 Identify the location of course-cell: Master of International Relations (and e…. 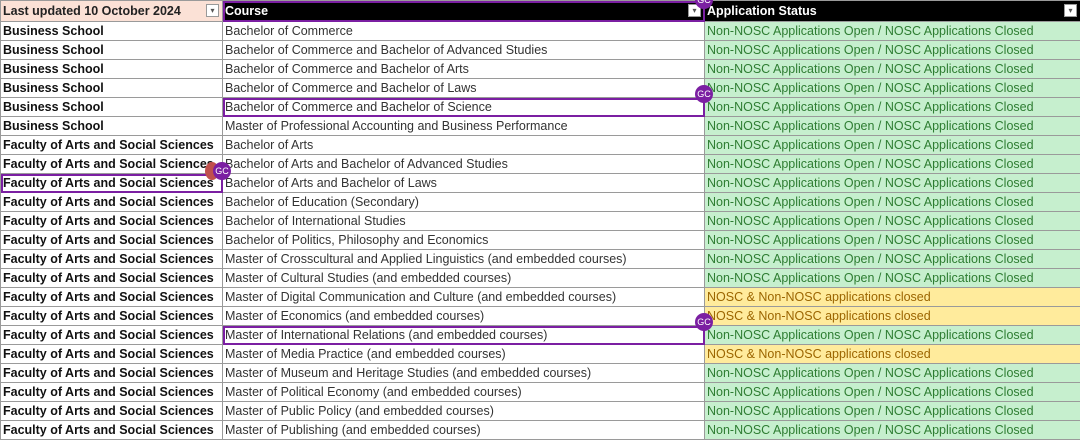
(464, 335).